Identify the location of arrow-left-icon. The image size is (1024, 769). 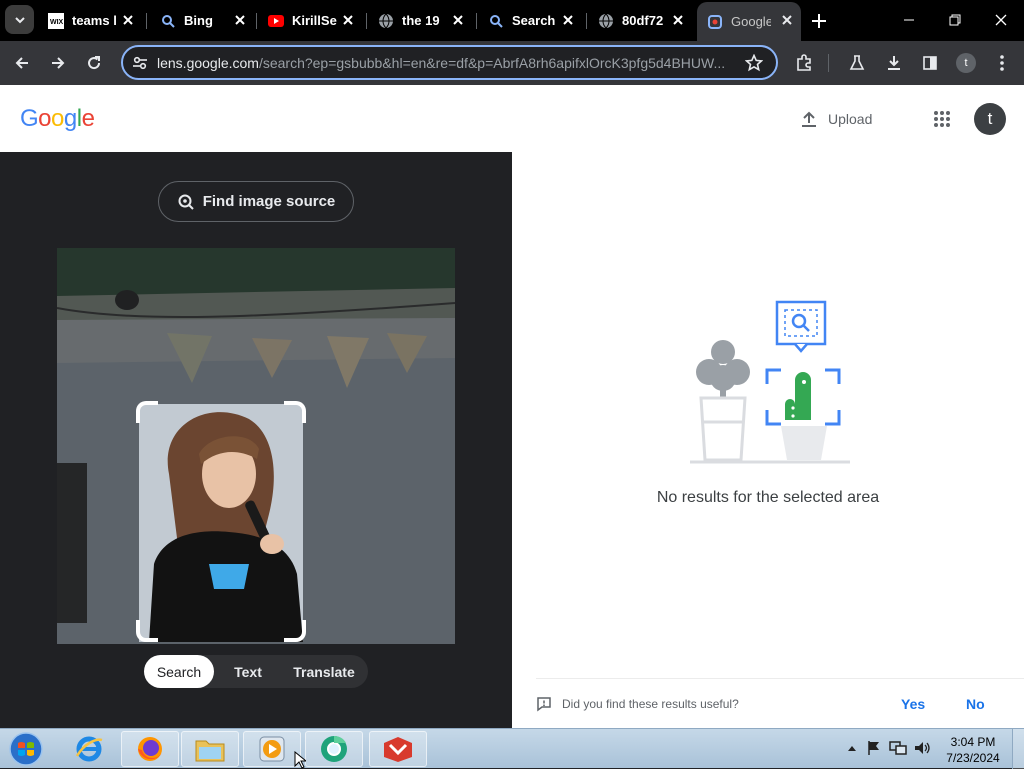
(21, 63).